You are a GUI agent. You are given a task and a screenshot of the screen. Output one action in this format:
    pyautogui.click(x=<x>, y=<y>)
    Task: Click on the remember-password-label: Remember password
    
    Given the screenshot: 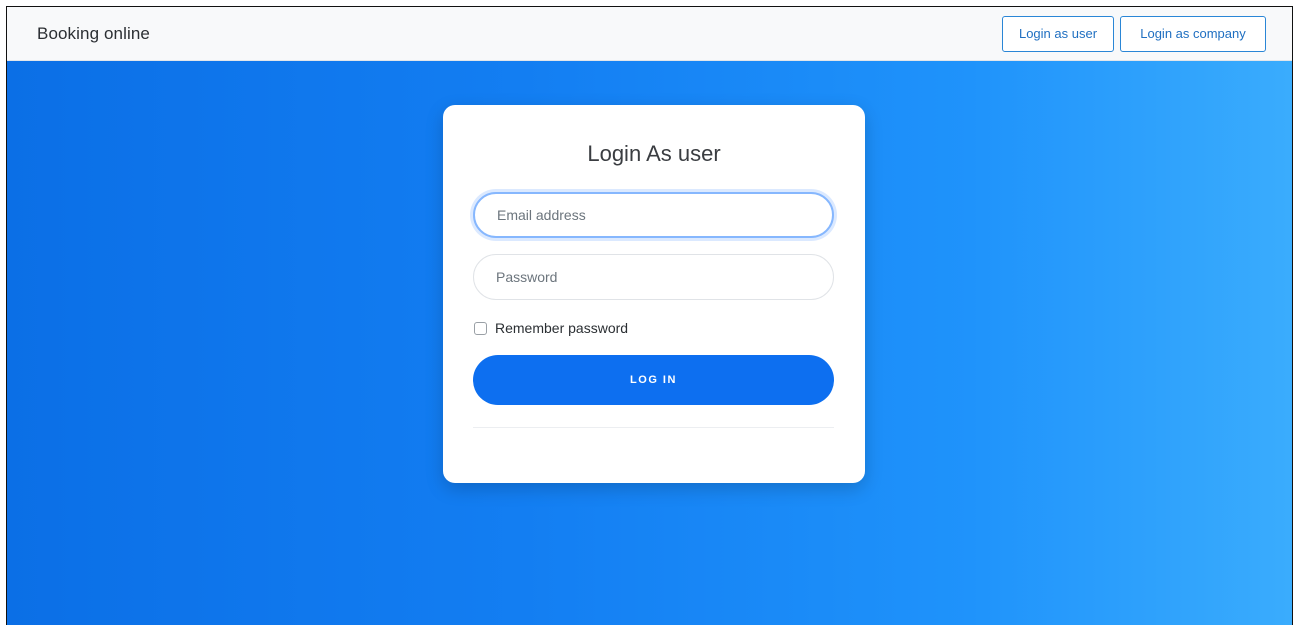 What is the action you would take?
    pyautogui.click(x=562, y=328)
    